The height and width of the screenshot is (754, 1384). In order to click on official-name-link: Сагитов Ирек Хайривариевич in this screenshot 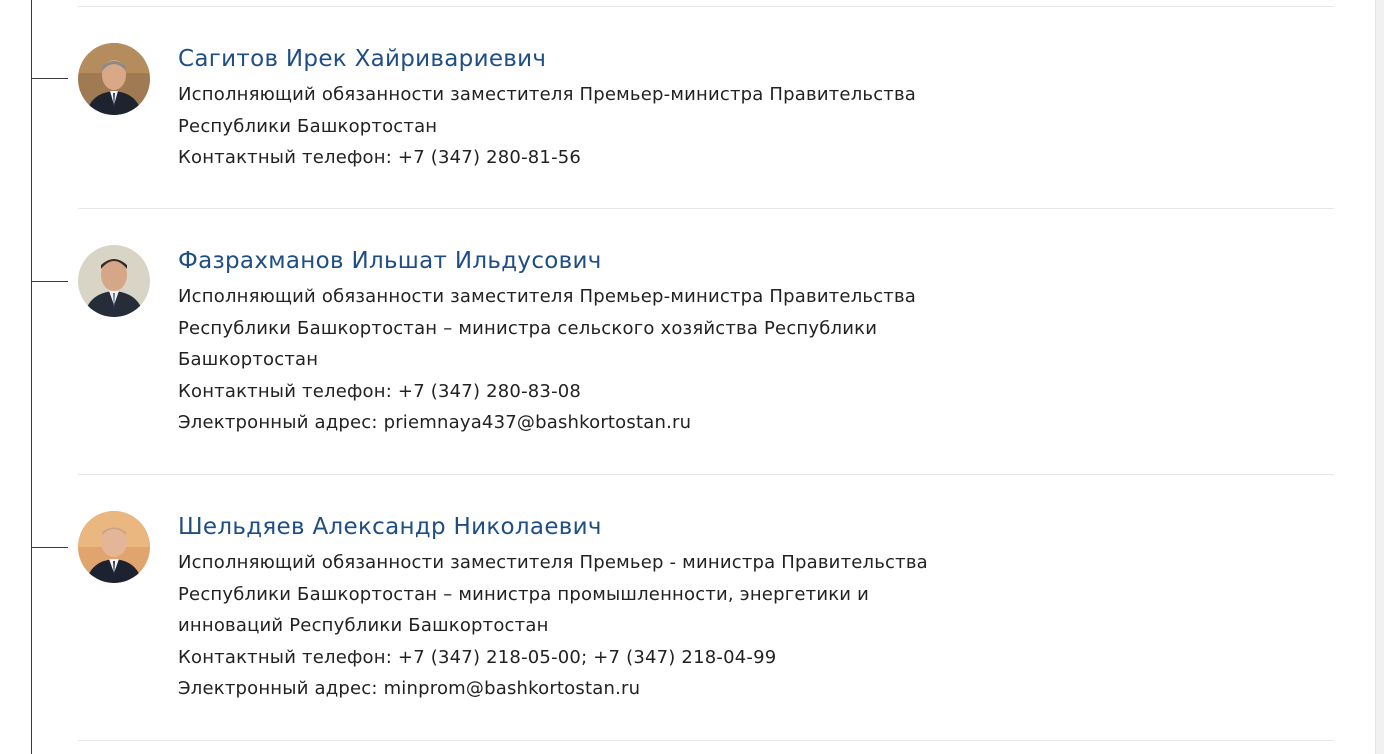, I will do `click(608, 59)`.